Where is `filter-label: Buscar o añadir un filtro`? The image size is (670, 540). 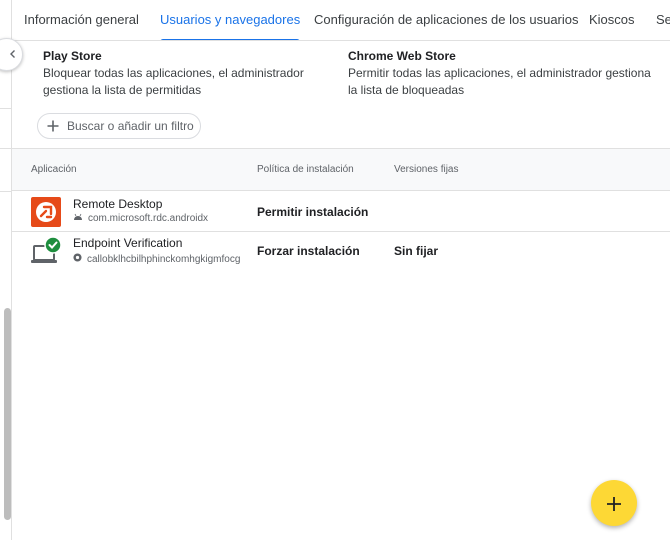
filter-label: Buscar o añadir un filtro is located at coordinates (130, 126).